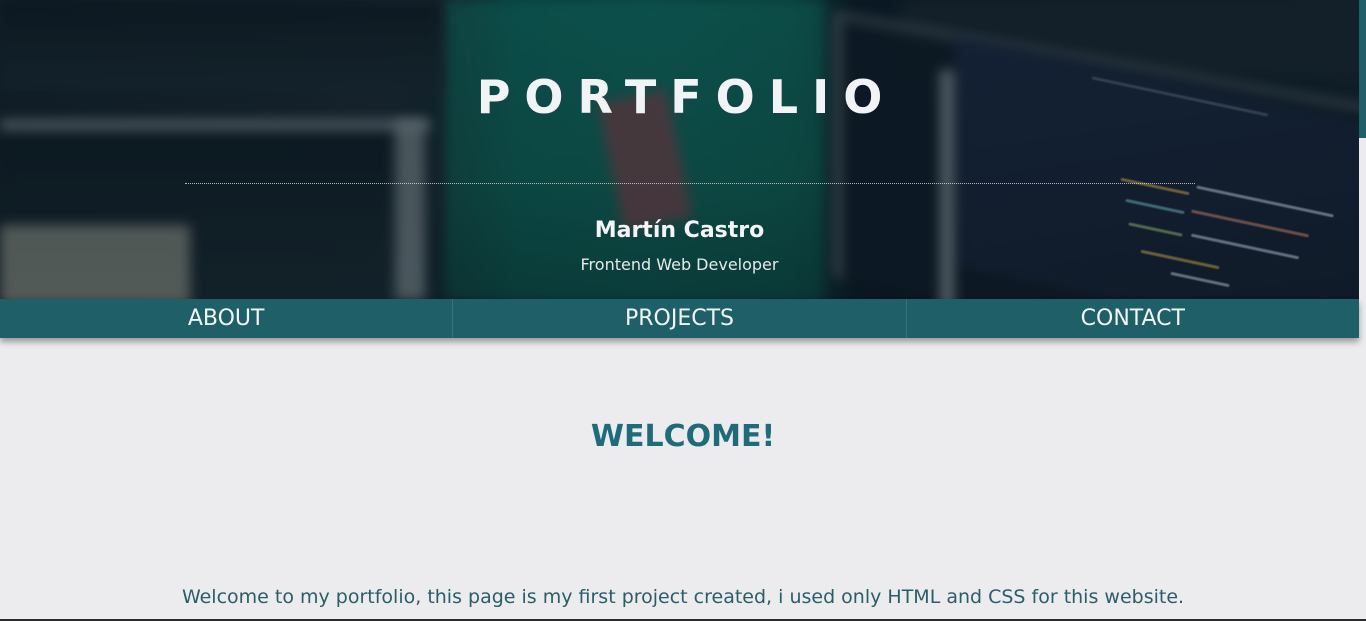  I want to click on author-name: Martín Castro, so click(679, 230).